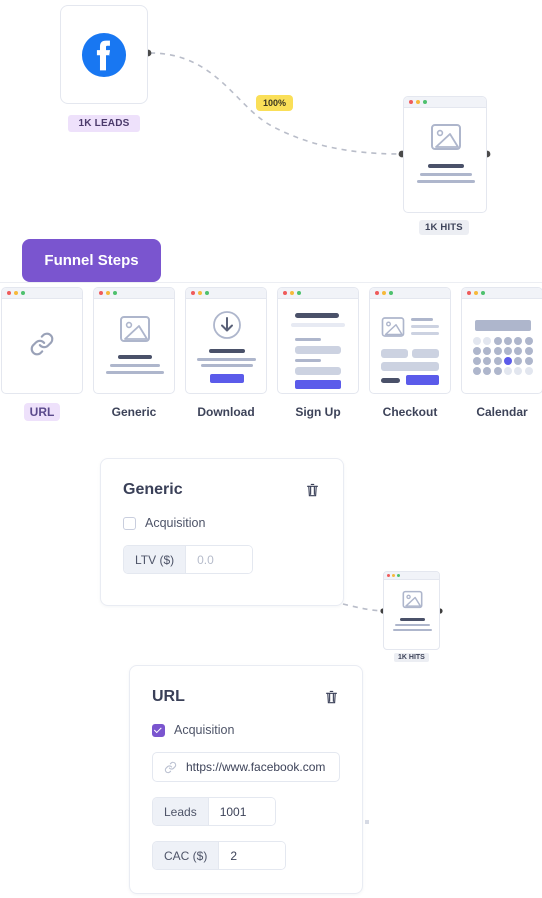 The image size is (542, 898). I want to click on funnel-step-signup: Sign Up, so click(318, 354).